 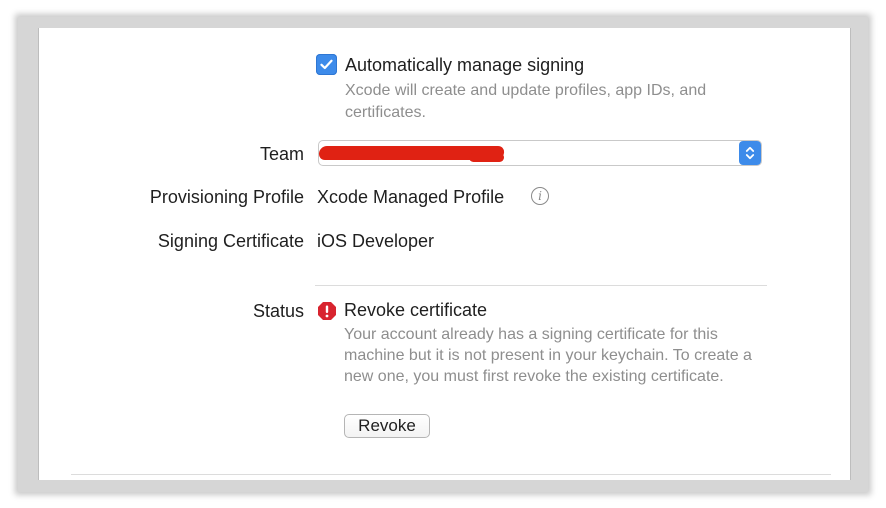 I want to click on team-label: Team, so click(x=281, y=154).